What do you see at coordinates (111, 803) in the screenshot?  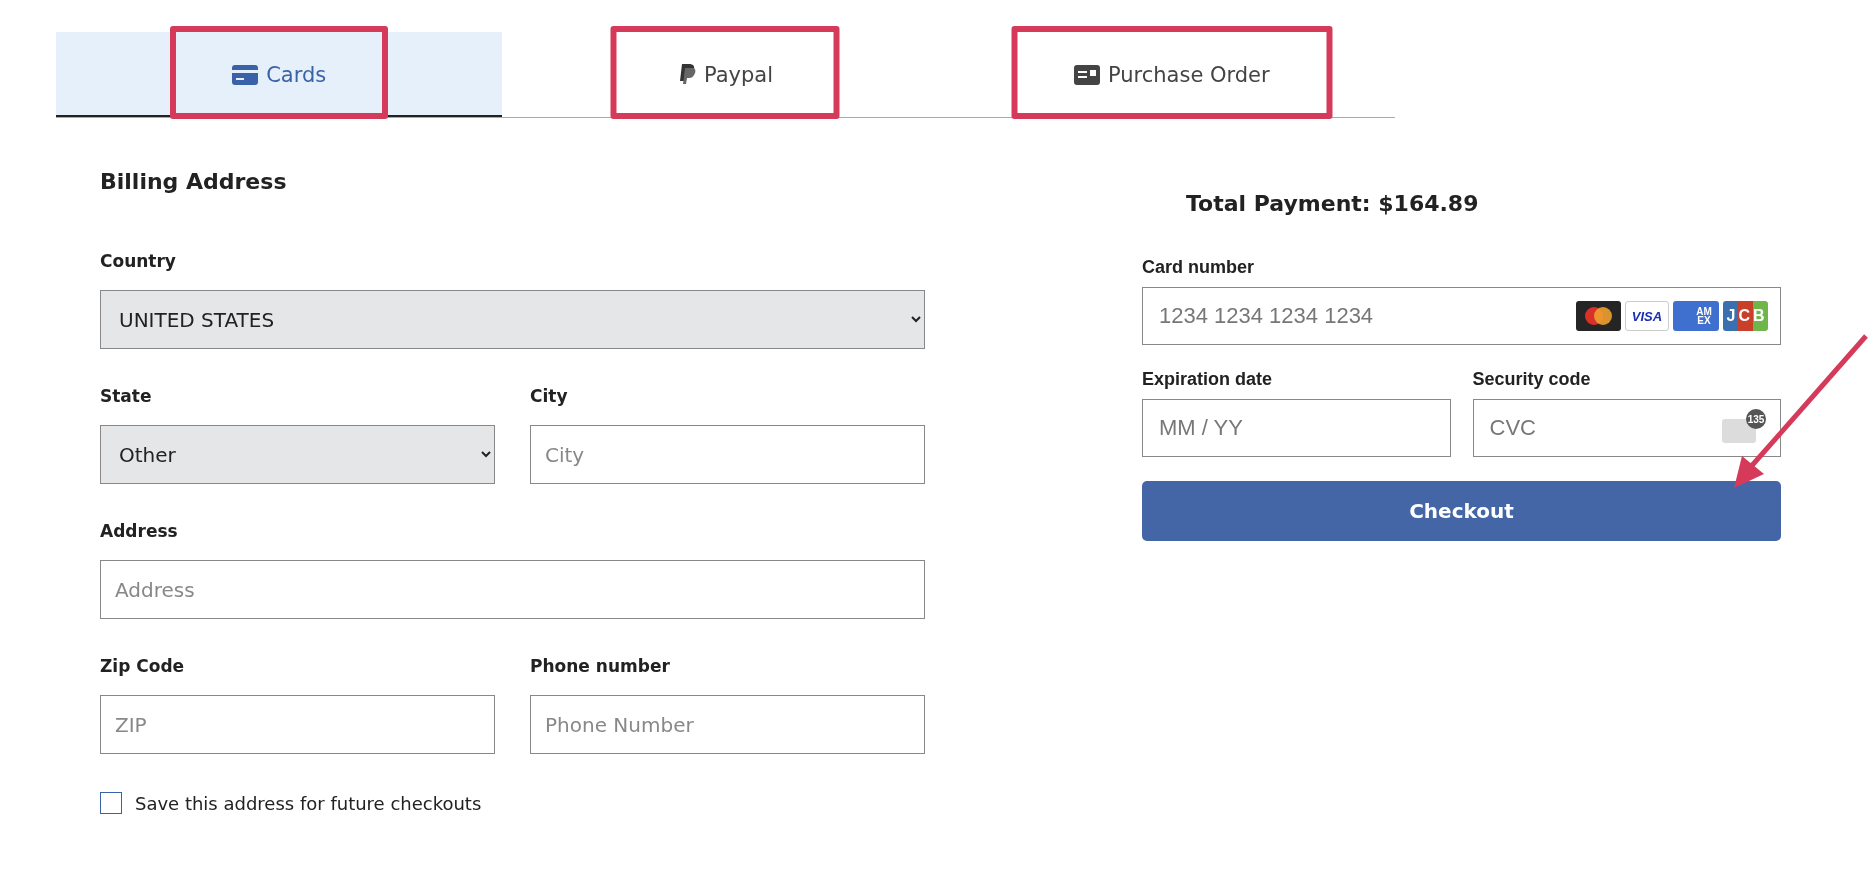 I see `checkbox` at bounding box center [111, 803].